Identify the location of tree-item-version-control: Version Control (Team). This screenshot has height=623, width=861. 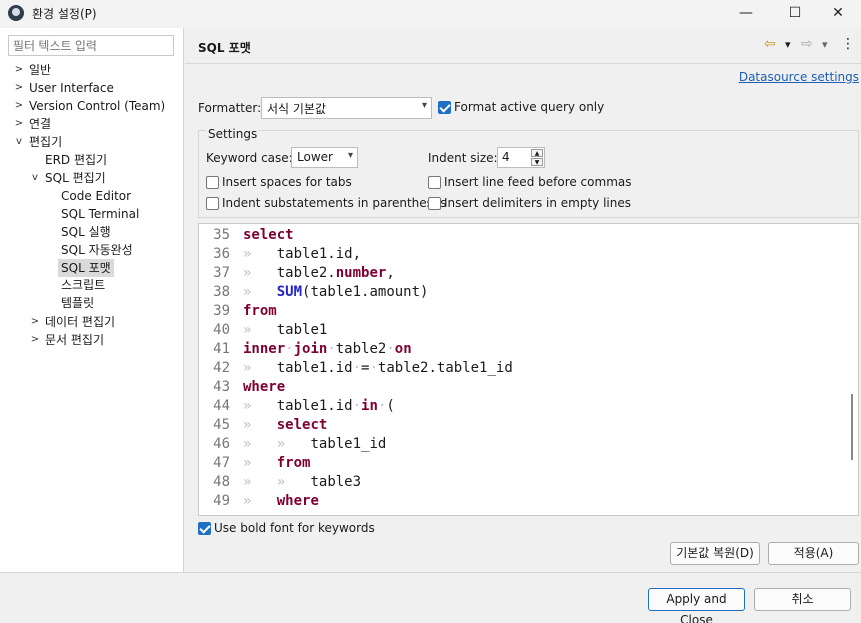
(97, 106).